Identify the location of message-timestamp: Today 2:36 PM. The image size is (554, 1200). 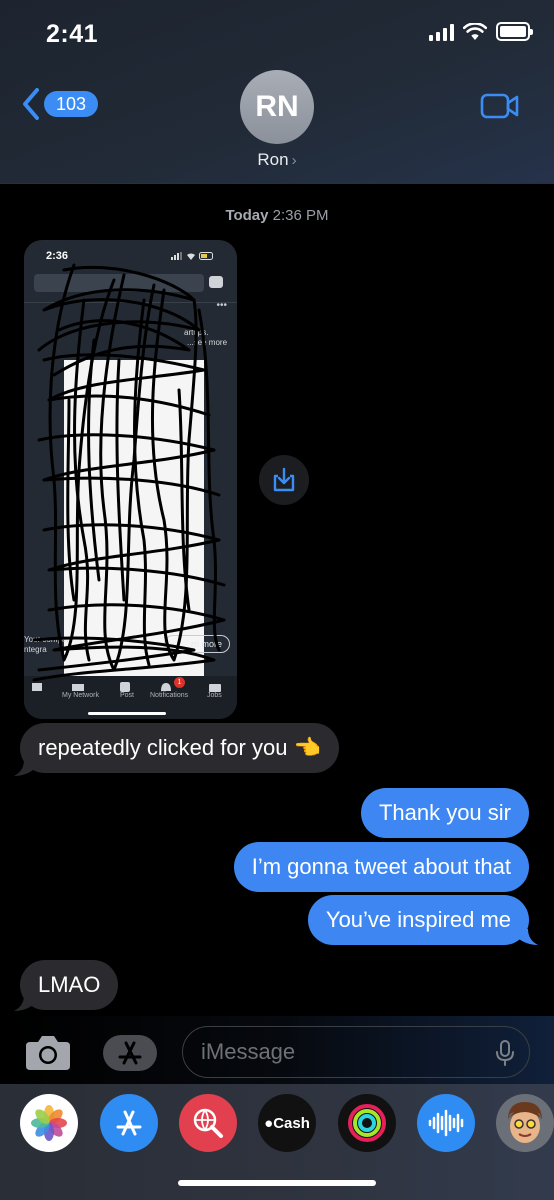
(277, 215).